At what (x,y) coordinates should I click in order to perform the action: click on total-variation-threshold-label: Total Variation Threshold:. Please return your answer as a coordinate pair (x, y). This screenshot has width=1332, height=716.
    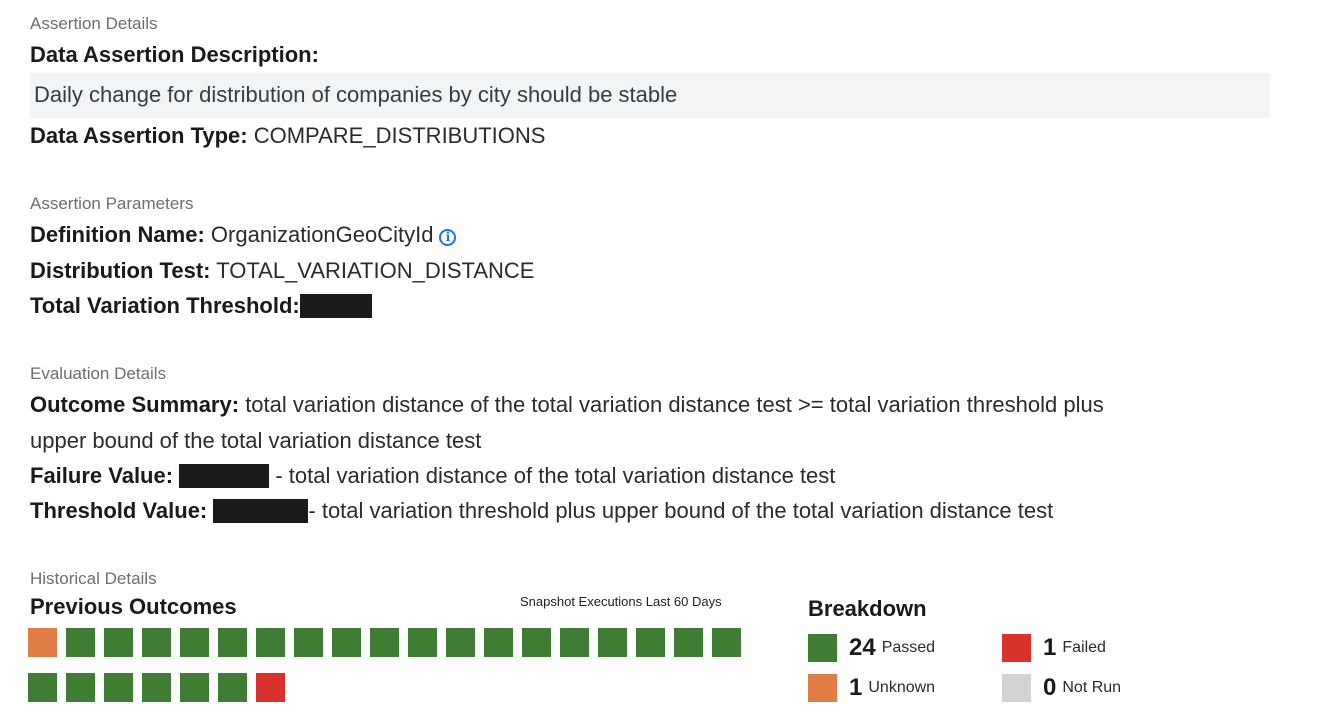
    Looking at the image, I should click on (165, 305).